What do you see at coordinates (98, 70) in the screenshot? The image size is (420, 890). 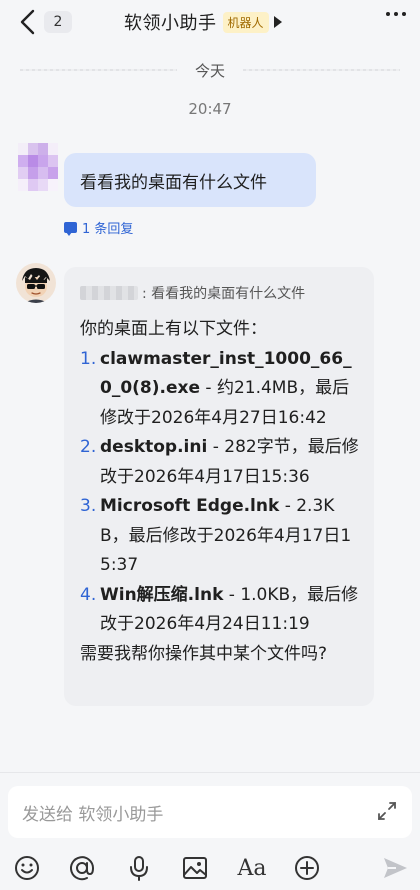 I see `divider-line-left` at bounding box center [98, 70].